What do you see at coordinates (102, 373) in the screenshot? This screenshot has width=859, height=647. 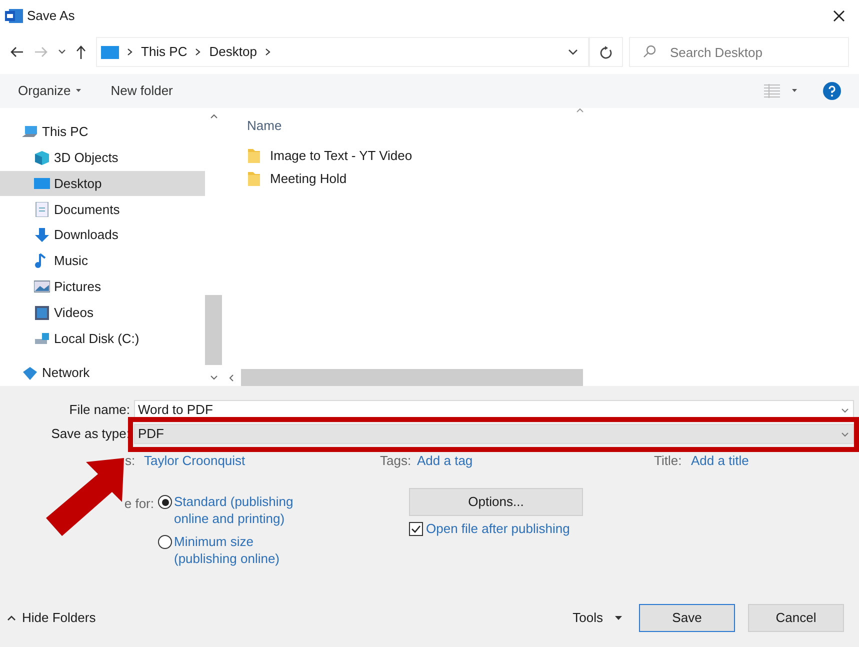 I see `nav-item: Network` at bounding box center [102, 373].